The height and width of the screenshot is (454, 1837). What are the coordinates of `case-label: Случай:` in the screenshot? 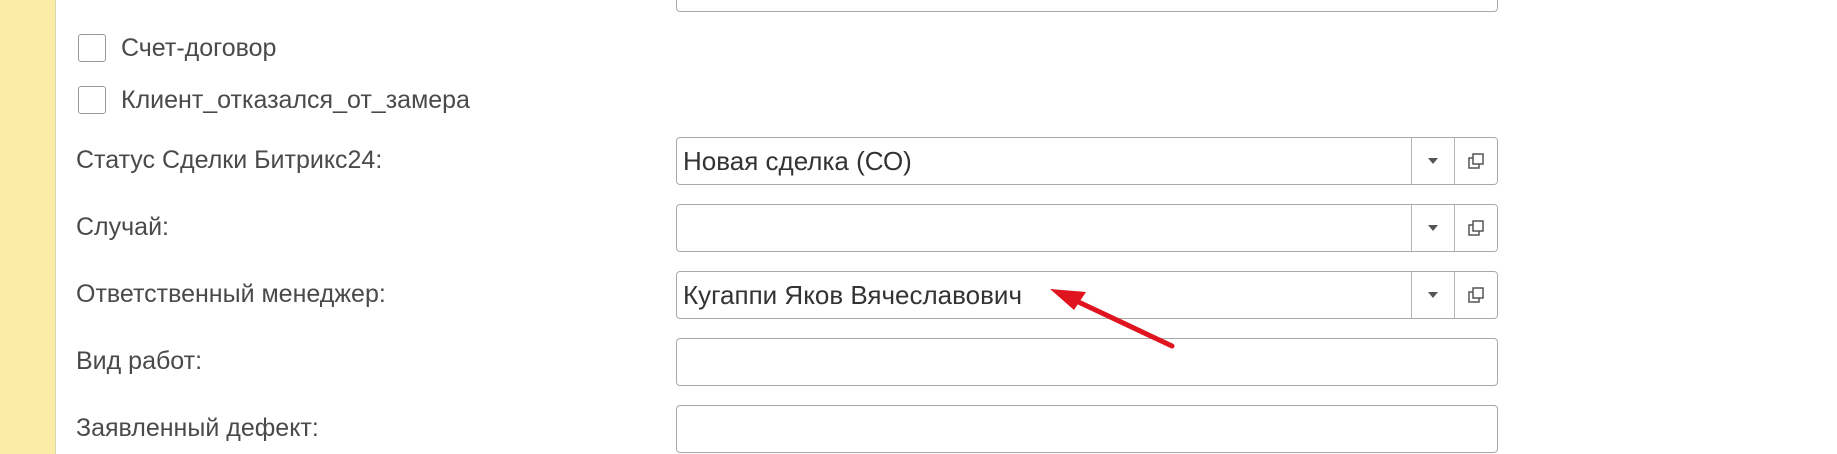 It's located at (122, 227).